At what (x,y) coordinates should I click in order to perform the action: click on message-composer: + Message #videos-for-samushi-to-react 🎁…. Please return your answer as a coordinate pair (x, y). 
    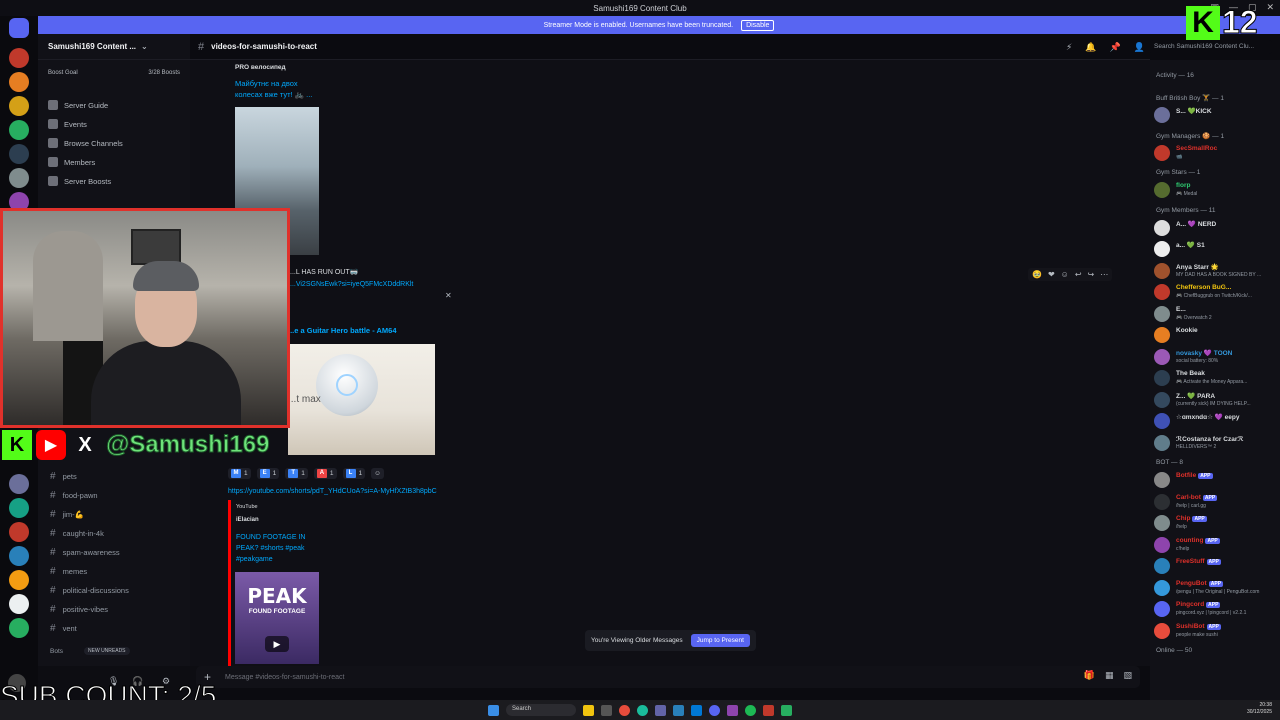
    Looking at the image, I should click on (668, 677).